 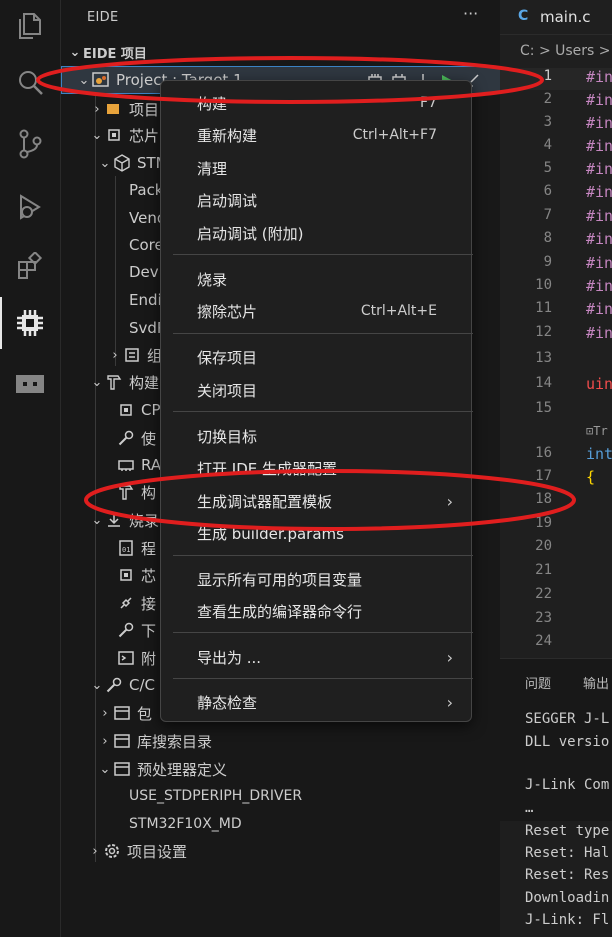 What do you see at coordinates (149, 575) in the screenshot?
I see `tree-item-label: 芯` at bounding box center [149, 575].